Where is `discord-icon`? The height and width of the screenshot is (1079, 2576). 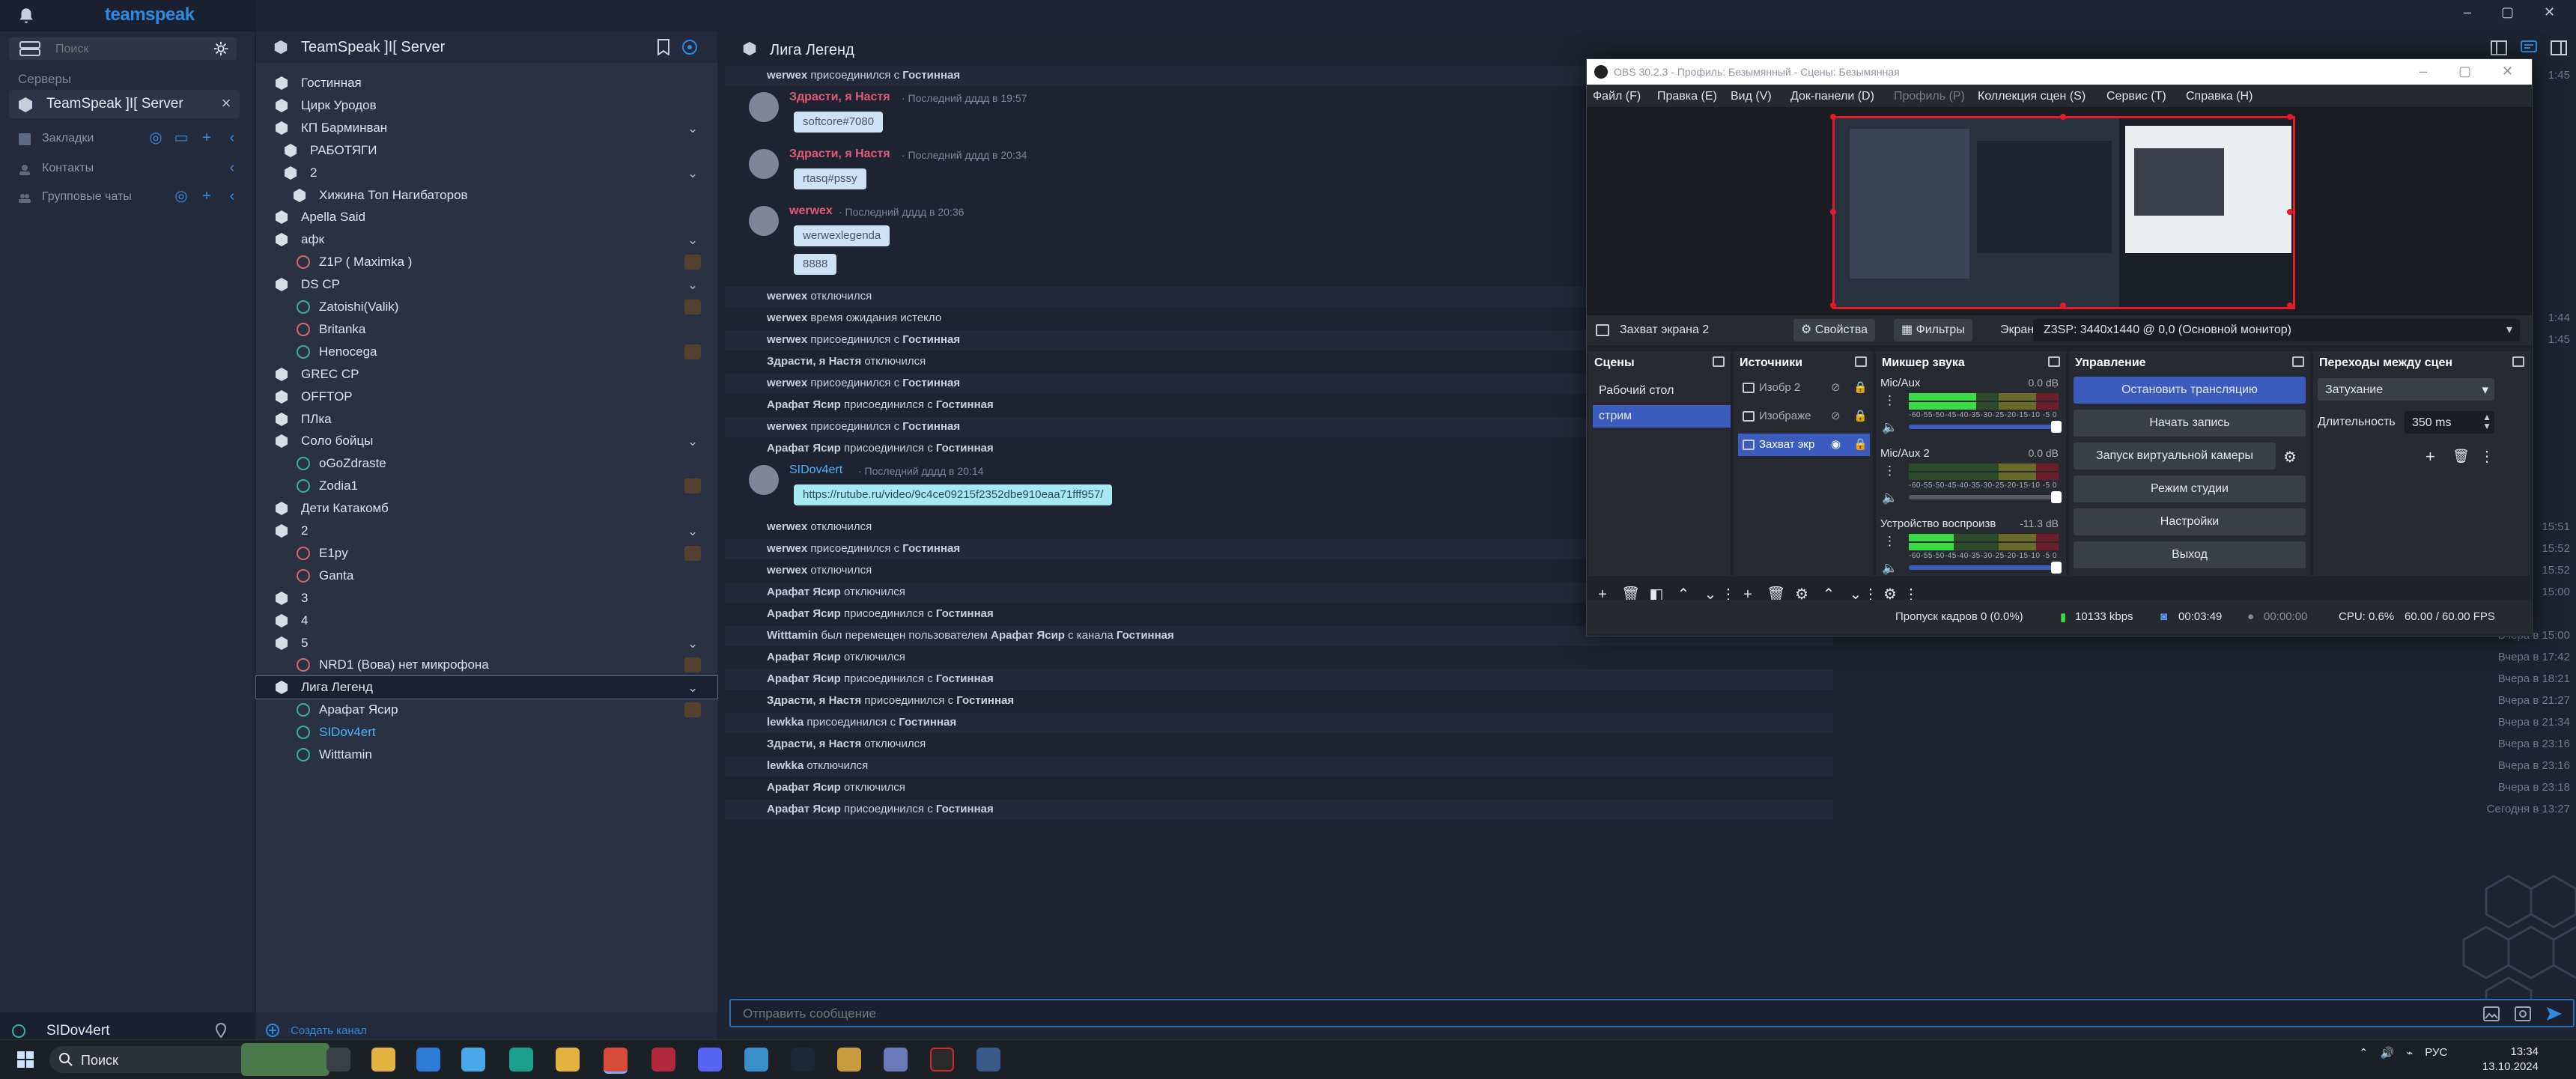
discord-icon is located at coordinates (710, 1060).